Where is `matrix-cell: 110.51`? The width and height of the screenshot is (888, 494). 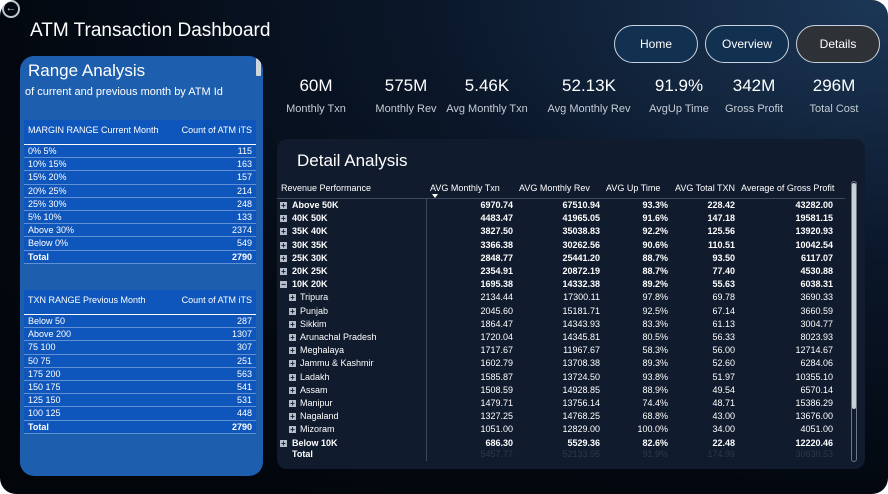
matrix-cell: 110.51 is located at coordinates (721, 244).